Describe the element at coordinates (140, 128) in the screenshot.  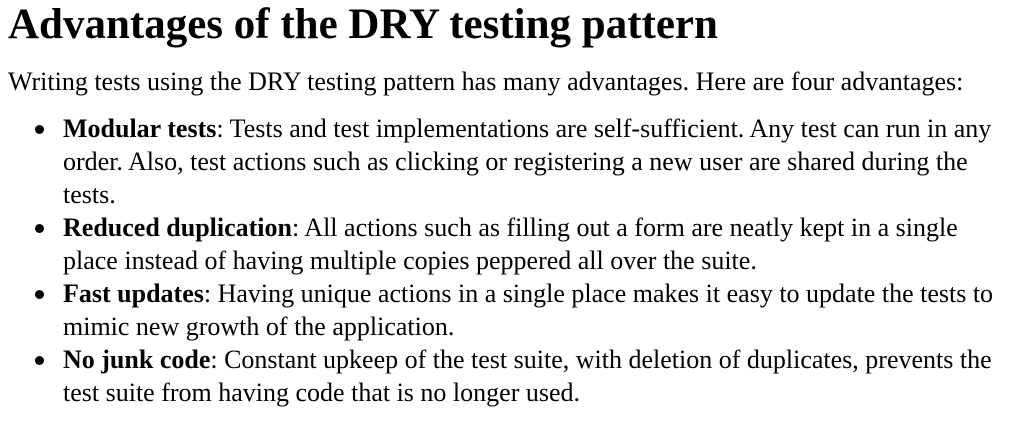
I see `list-item-term: Modular tests` at that location.